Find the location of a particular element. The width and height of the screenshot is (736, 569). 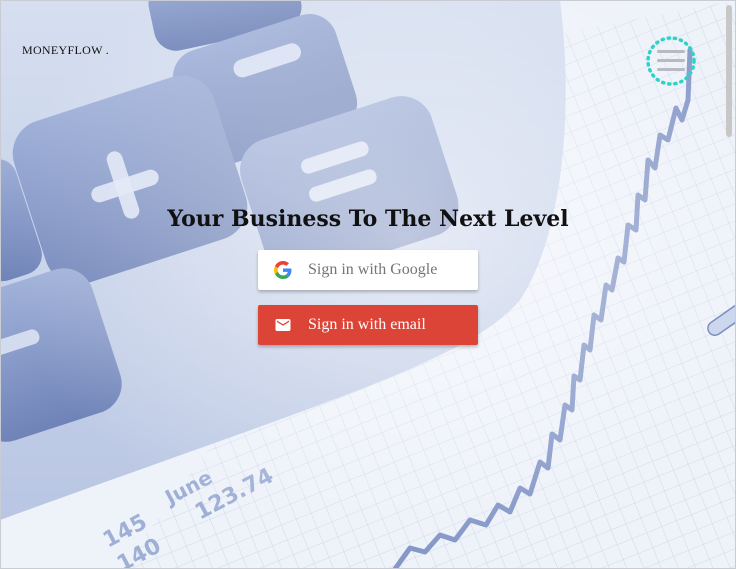

mail-icon is located at coordinates (283, 325).